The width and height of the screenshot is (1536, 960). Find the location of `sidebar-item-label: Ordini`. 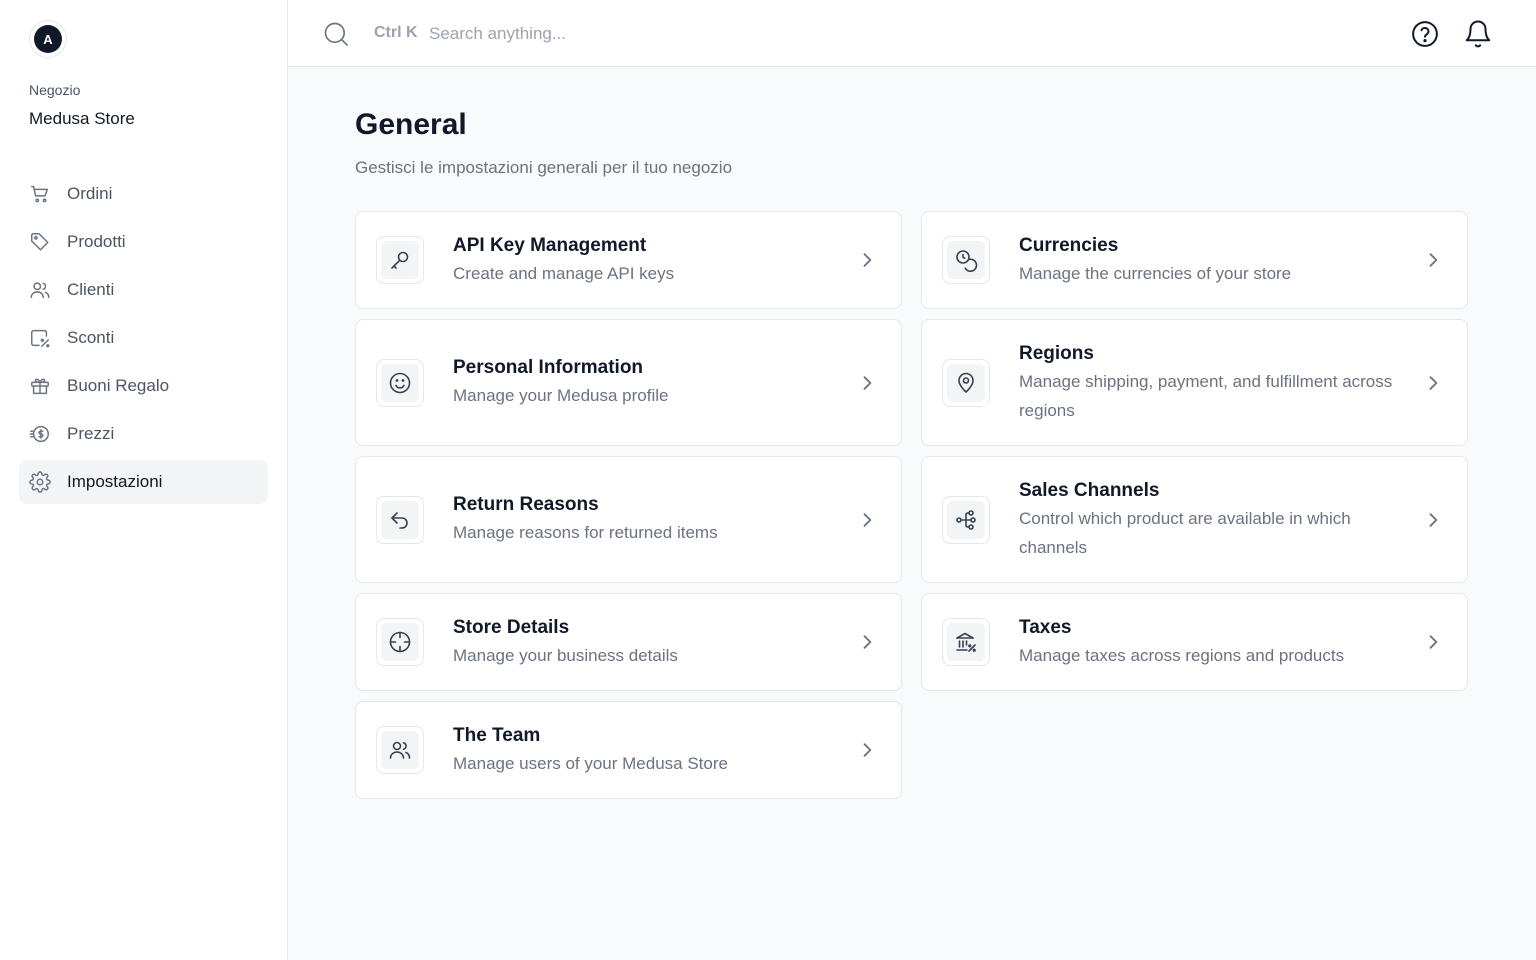

sidebar-item-label: Ordini is located at coordinates (90, 193).